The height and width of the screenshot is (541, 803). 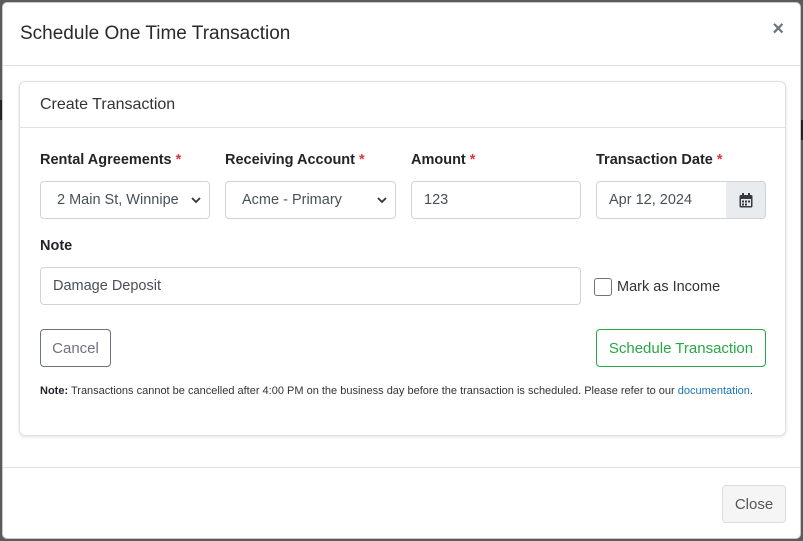 I want to click on card-header: Create Transaction, so click(x=402, y=105).